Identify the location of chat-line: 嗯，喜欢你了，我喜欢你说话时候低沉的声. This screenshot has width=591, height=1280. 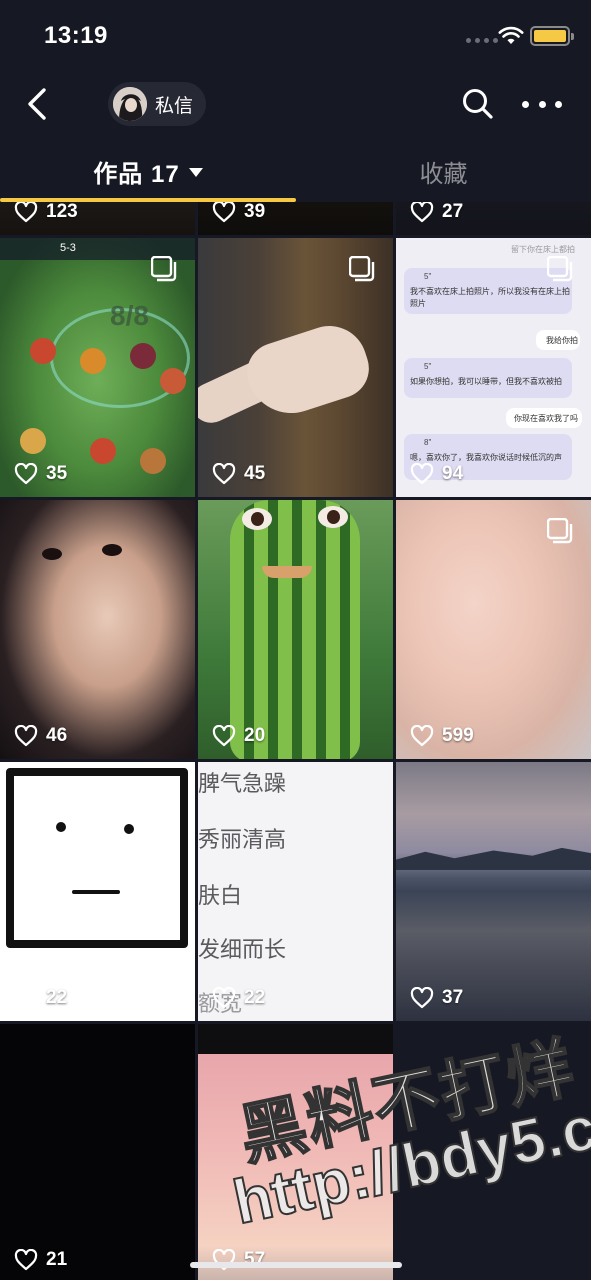
(486, 457).